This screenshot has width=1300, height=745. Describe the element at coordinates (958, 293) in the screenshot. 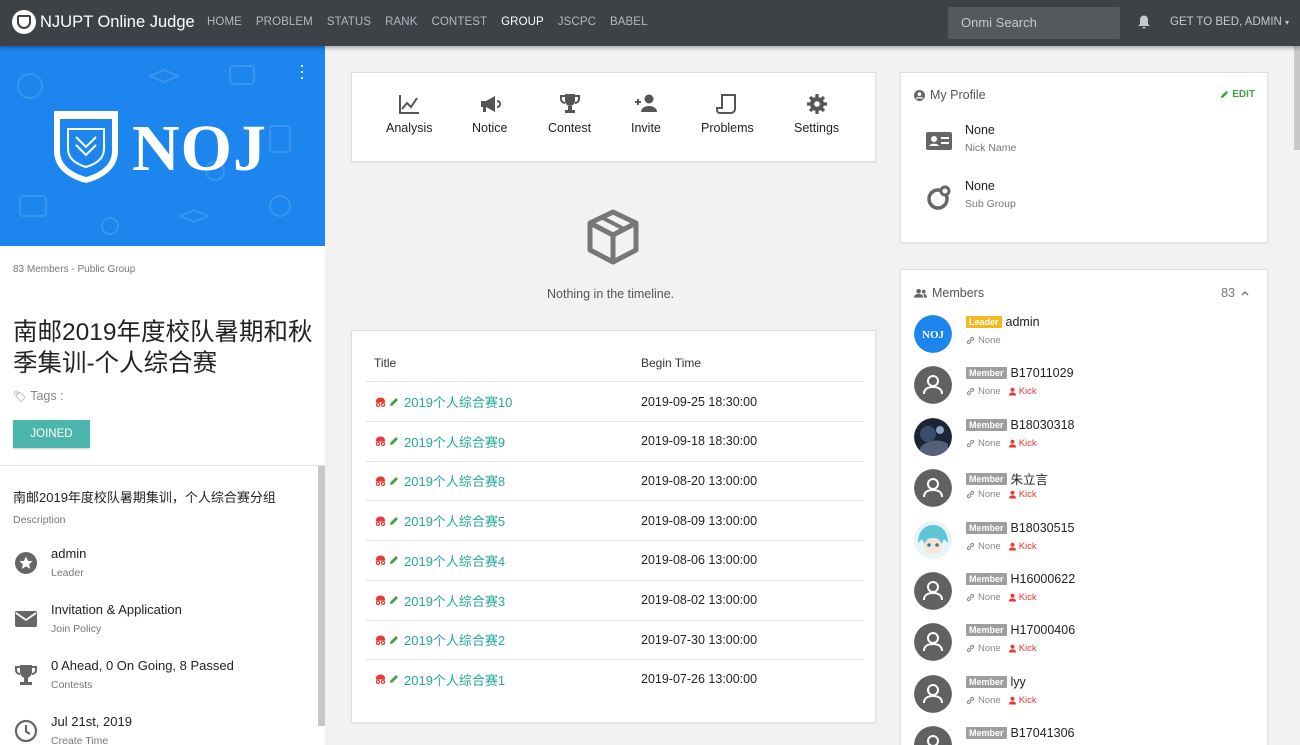

I see `members-title: Members` at that location.